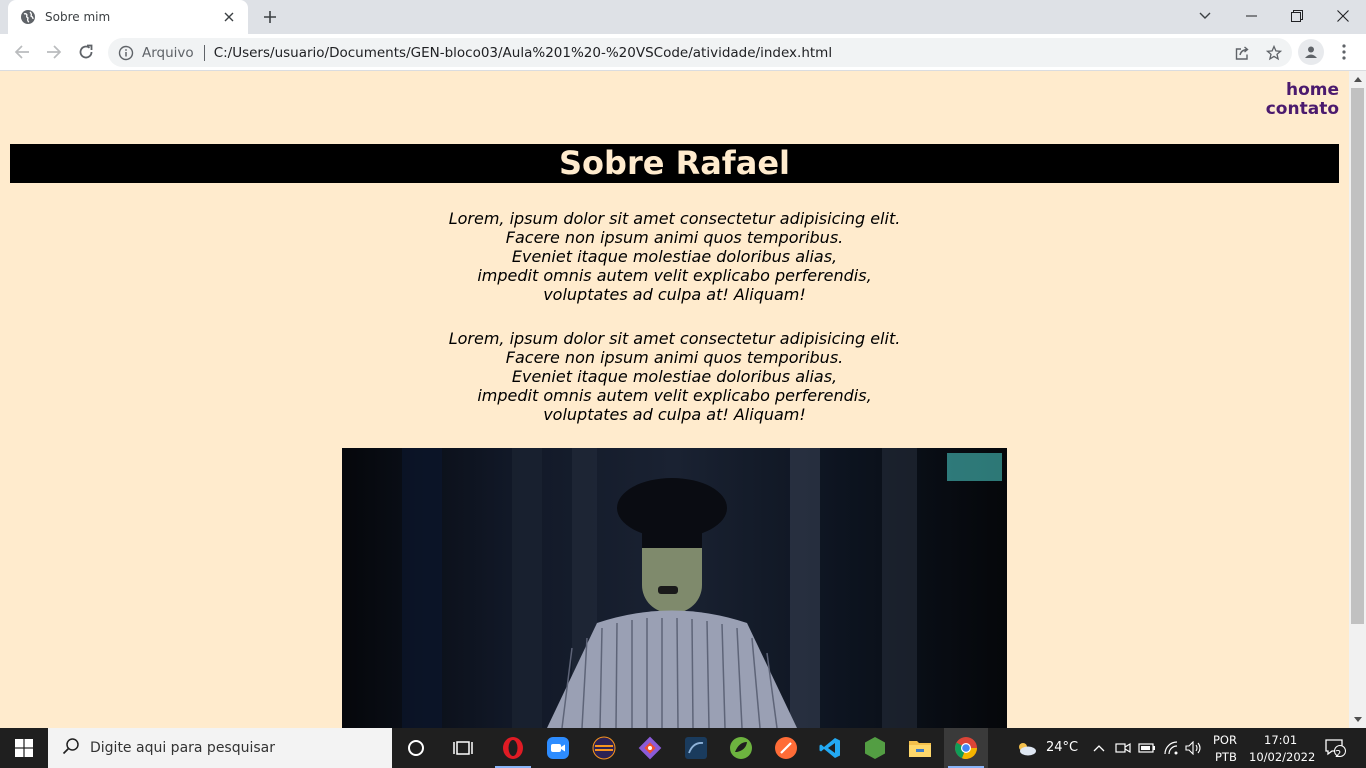  Describe the element at coordinates (558, 748) in the screenshot. I see `zoom-icon` at that location.